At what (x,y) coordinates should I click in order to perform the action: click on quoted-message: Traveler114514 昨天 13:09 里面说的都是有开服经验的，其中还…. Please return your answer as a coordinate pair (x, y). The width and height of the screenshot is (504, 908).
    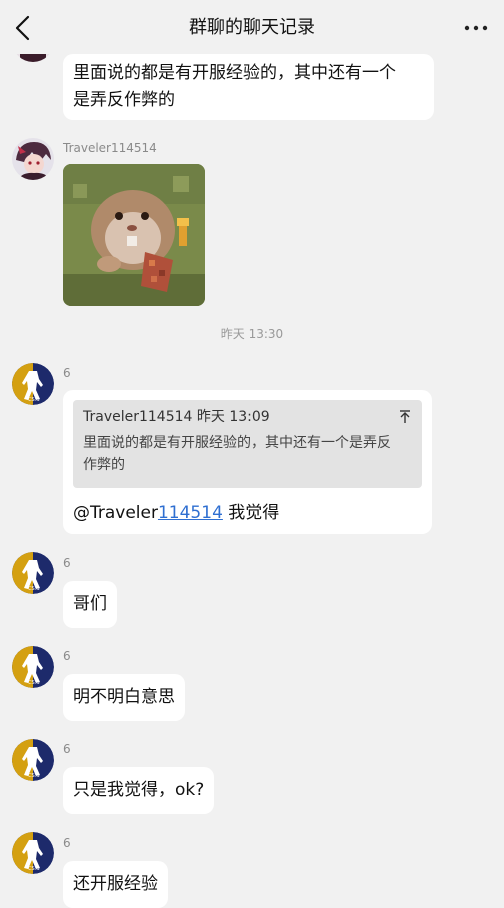
    Looking at the image, I should click on (247, 444).